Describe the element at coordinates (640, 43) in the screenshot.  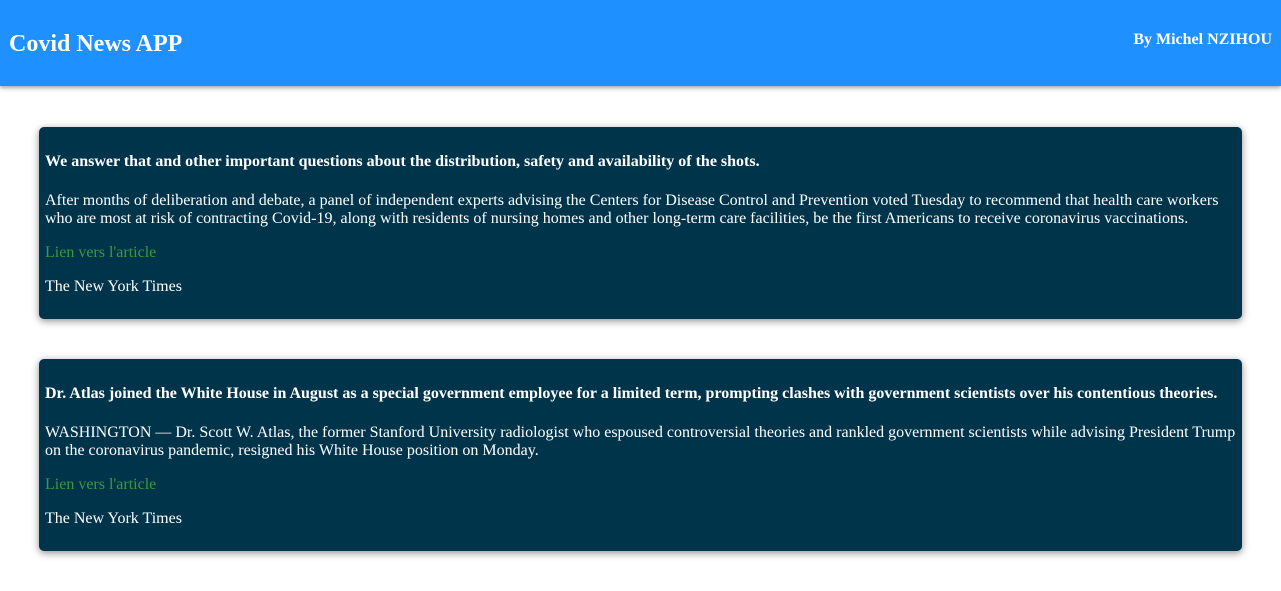
I see `app-header: Covid News APP By Michel NZIHOU` at that location.